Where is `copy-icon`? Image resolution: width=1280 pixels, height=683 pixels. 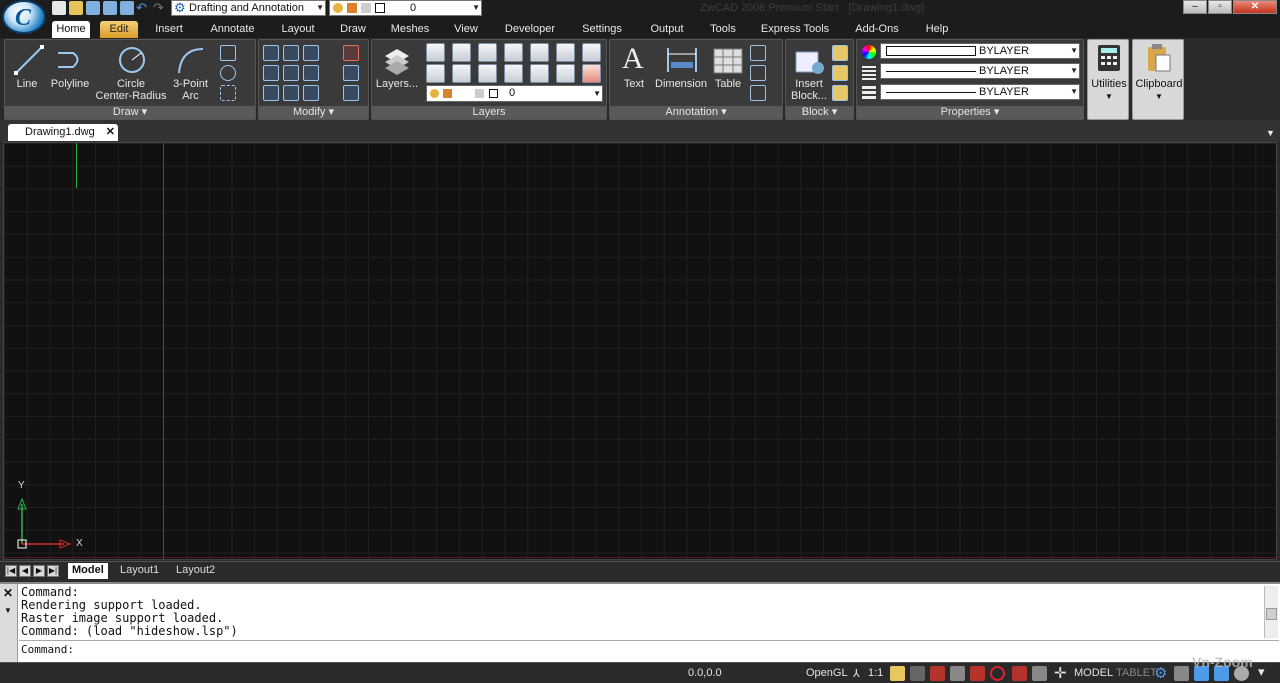 copy-icon is located at coordinates (271, 73).